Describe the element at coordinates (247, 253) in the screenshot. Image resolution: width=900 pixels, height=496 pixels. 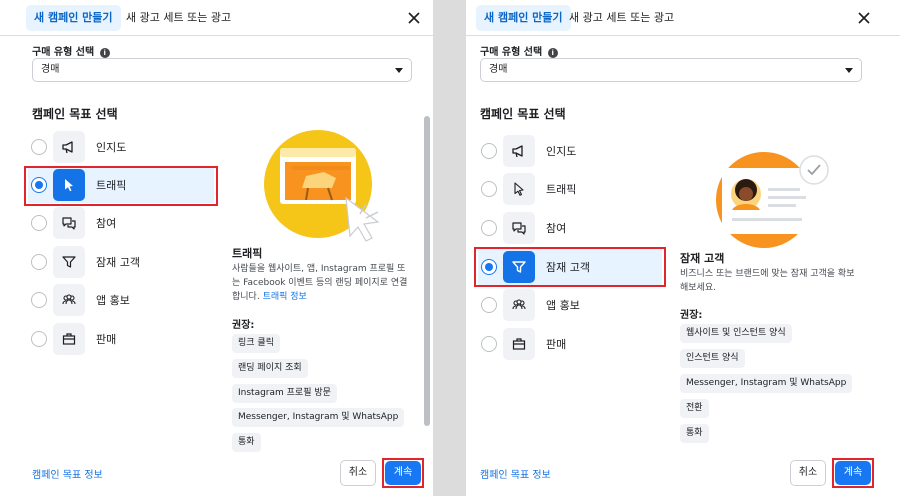
I see `objective-description-title: 트래픽` at that location.